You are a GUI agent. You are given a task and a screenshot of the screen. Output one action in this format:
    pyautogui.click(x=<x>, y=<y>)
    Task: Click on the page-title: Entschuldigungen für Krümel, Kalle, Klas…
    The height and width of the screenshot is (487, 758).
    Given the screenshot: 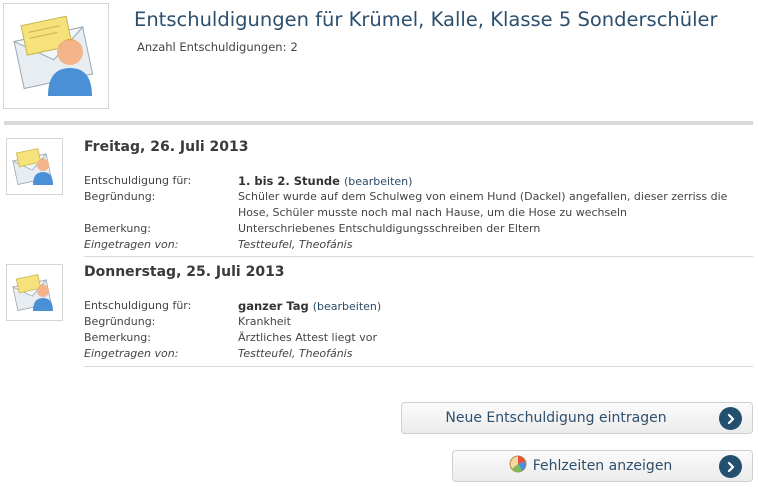 What is the action you would take?
    pyautogui.click(x=426, y=19)
    